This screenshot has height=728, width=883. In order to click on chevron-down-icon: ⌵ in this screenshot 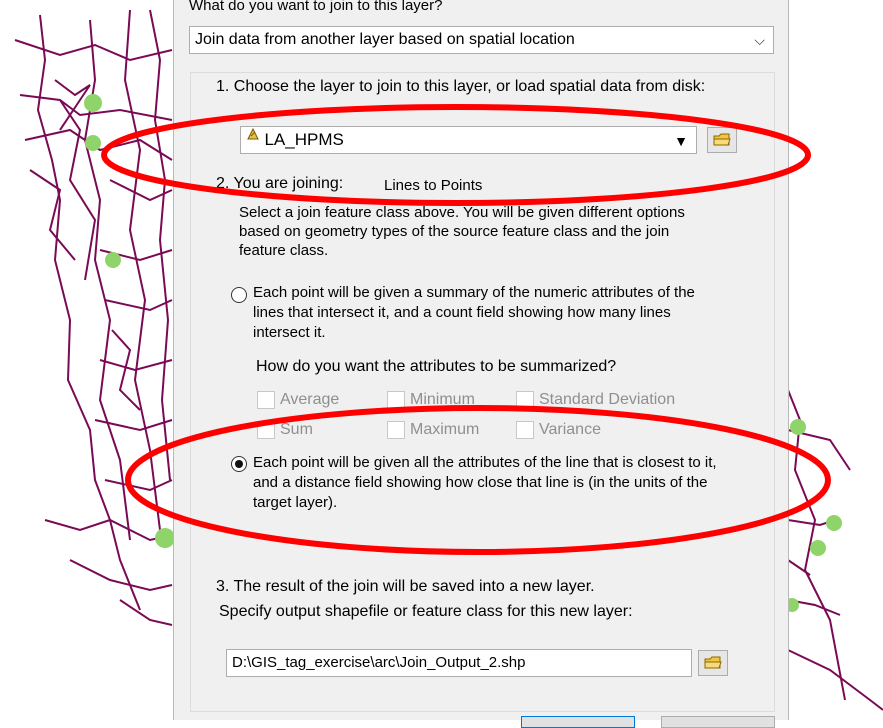, I will do `click(759, 40)`.